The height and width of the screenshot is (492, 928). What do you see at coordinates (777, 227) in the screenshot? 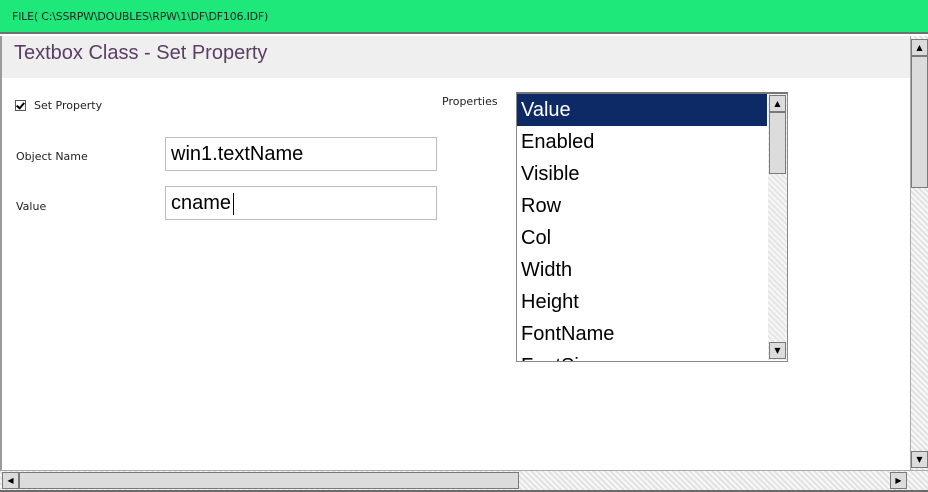
I see `properties-scrollbar: ▲ ▼` at bounding box center [777, 227].